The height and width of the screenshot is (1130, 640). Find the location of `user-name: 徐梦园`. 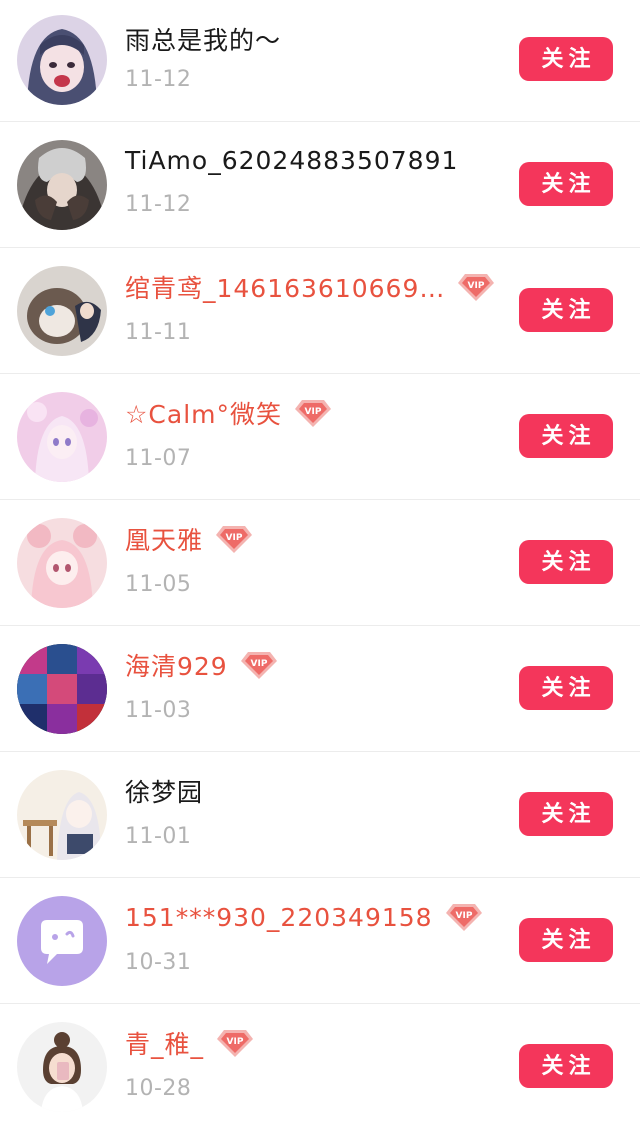

user-name: 徐梦园 is located at coordinates (164, 791).